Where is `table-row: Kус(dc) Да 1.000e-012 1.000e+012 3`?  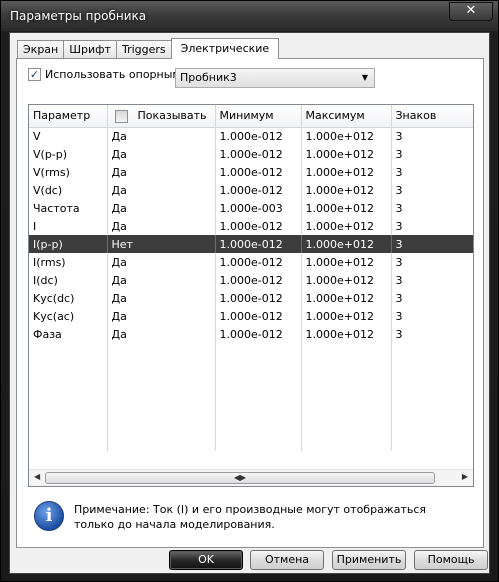 table-row: Kус(dc) Да 1.000e-012 1.000e+012 3 is located at coordinates (251, 298).